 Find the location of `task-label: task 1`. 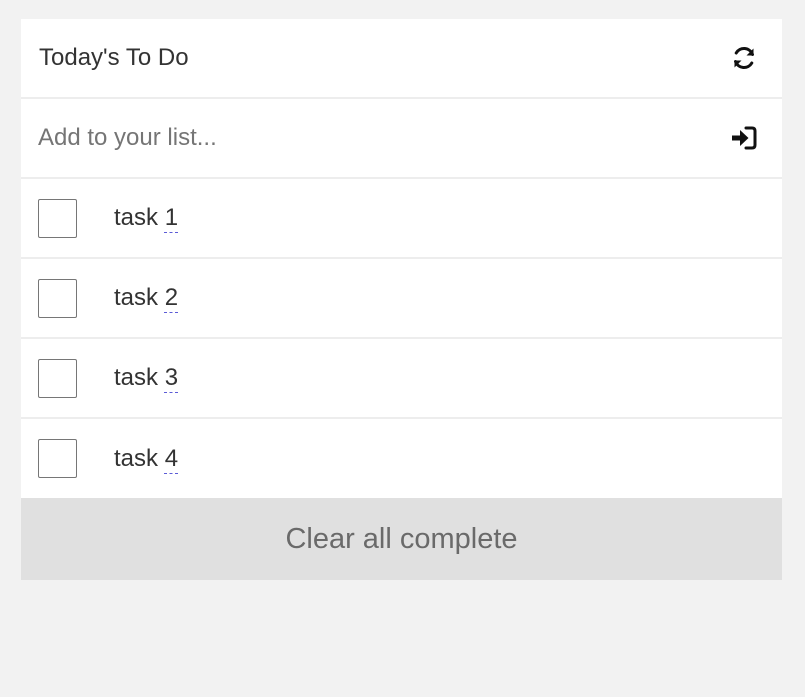

task-label: task 1 is located at coordinates (146, 217).